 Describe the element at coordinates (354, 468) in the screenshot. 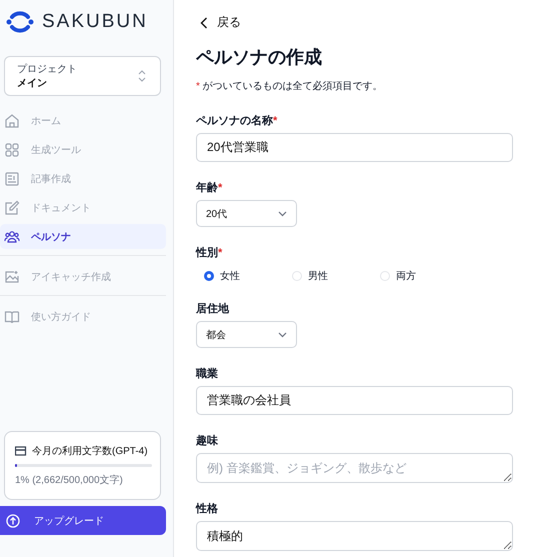

I see `text-area: 例) 音楽鑑賞、ジョギング、散歩など` at that location.